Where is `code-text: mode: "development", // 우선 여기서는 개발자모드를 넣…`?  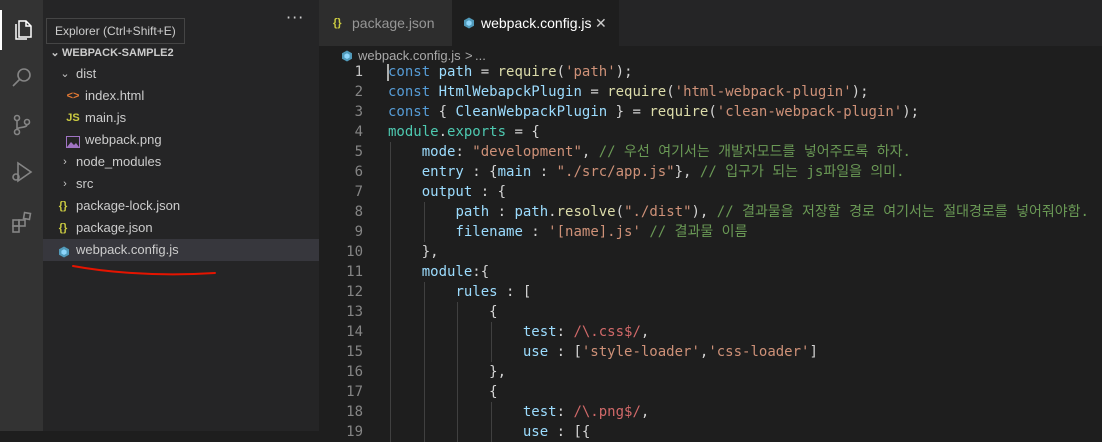
code-text: mode: "development", // 우선 여기서는 개발자모드를 넣… is located at coordinates (649, 152).